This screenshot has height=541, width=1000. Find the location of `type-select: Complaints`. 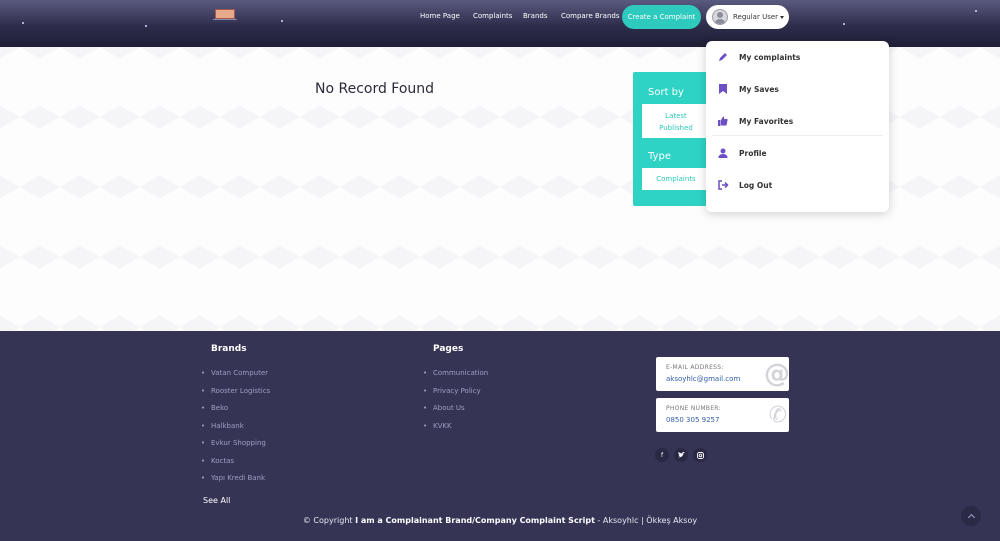

type-select: Complaints is located at coordinates (676, 179).